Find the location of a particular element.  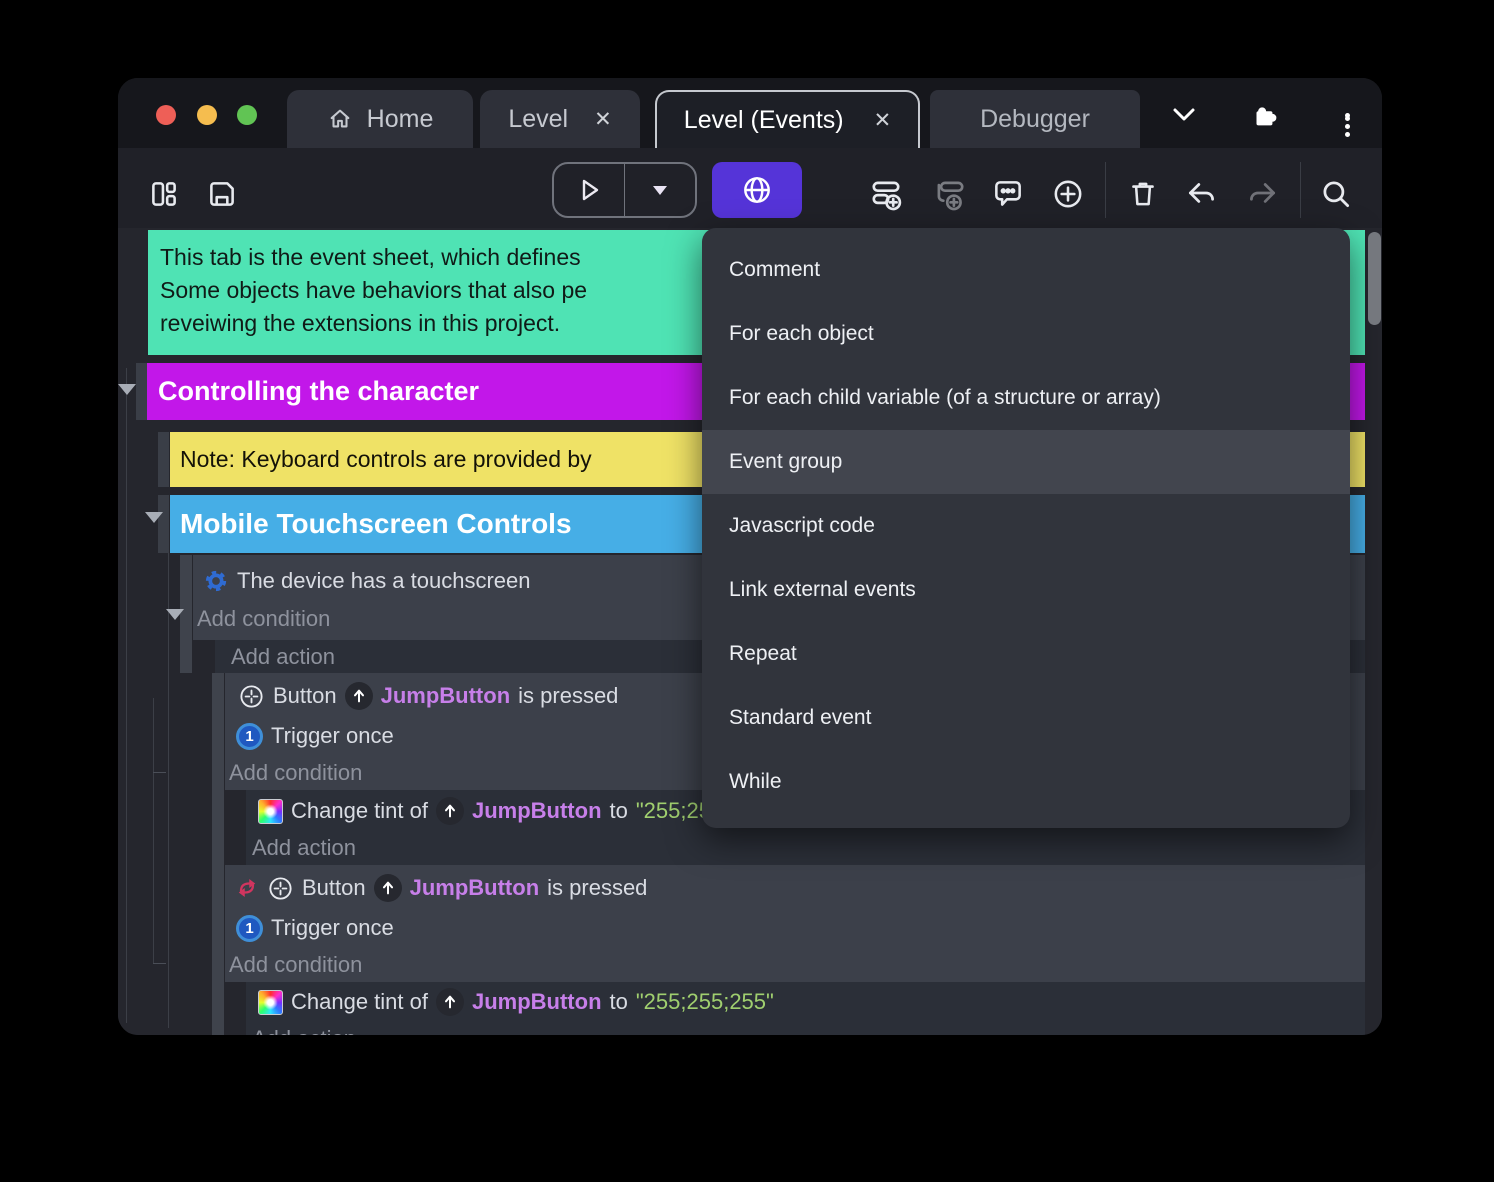

condition-text: The device has a touchscreen is located at coordinates (384, 580).